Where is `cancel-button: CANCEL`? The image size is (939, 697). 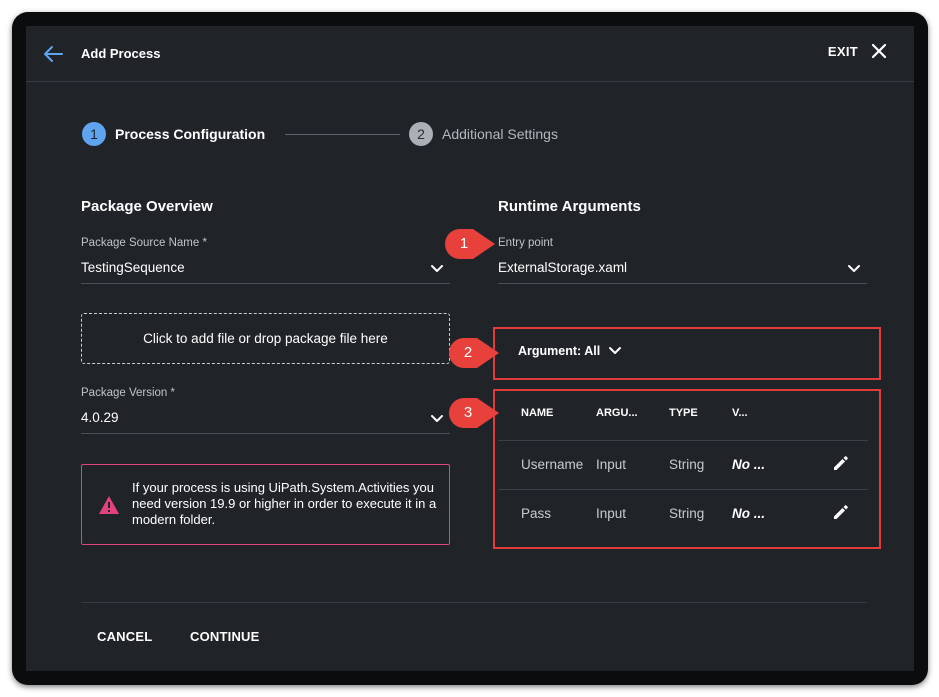
cancel-button: CANCEL is located at coordinates (124, 636).